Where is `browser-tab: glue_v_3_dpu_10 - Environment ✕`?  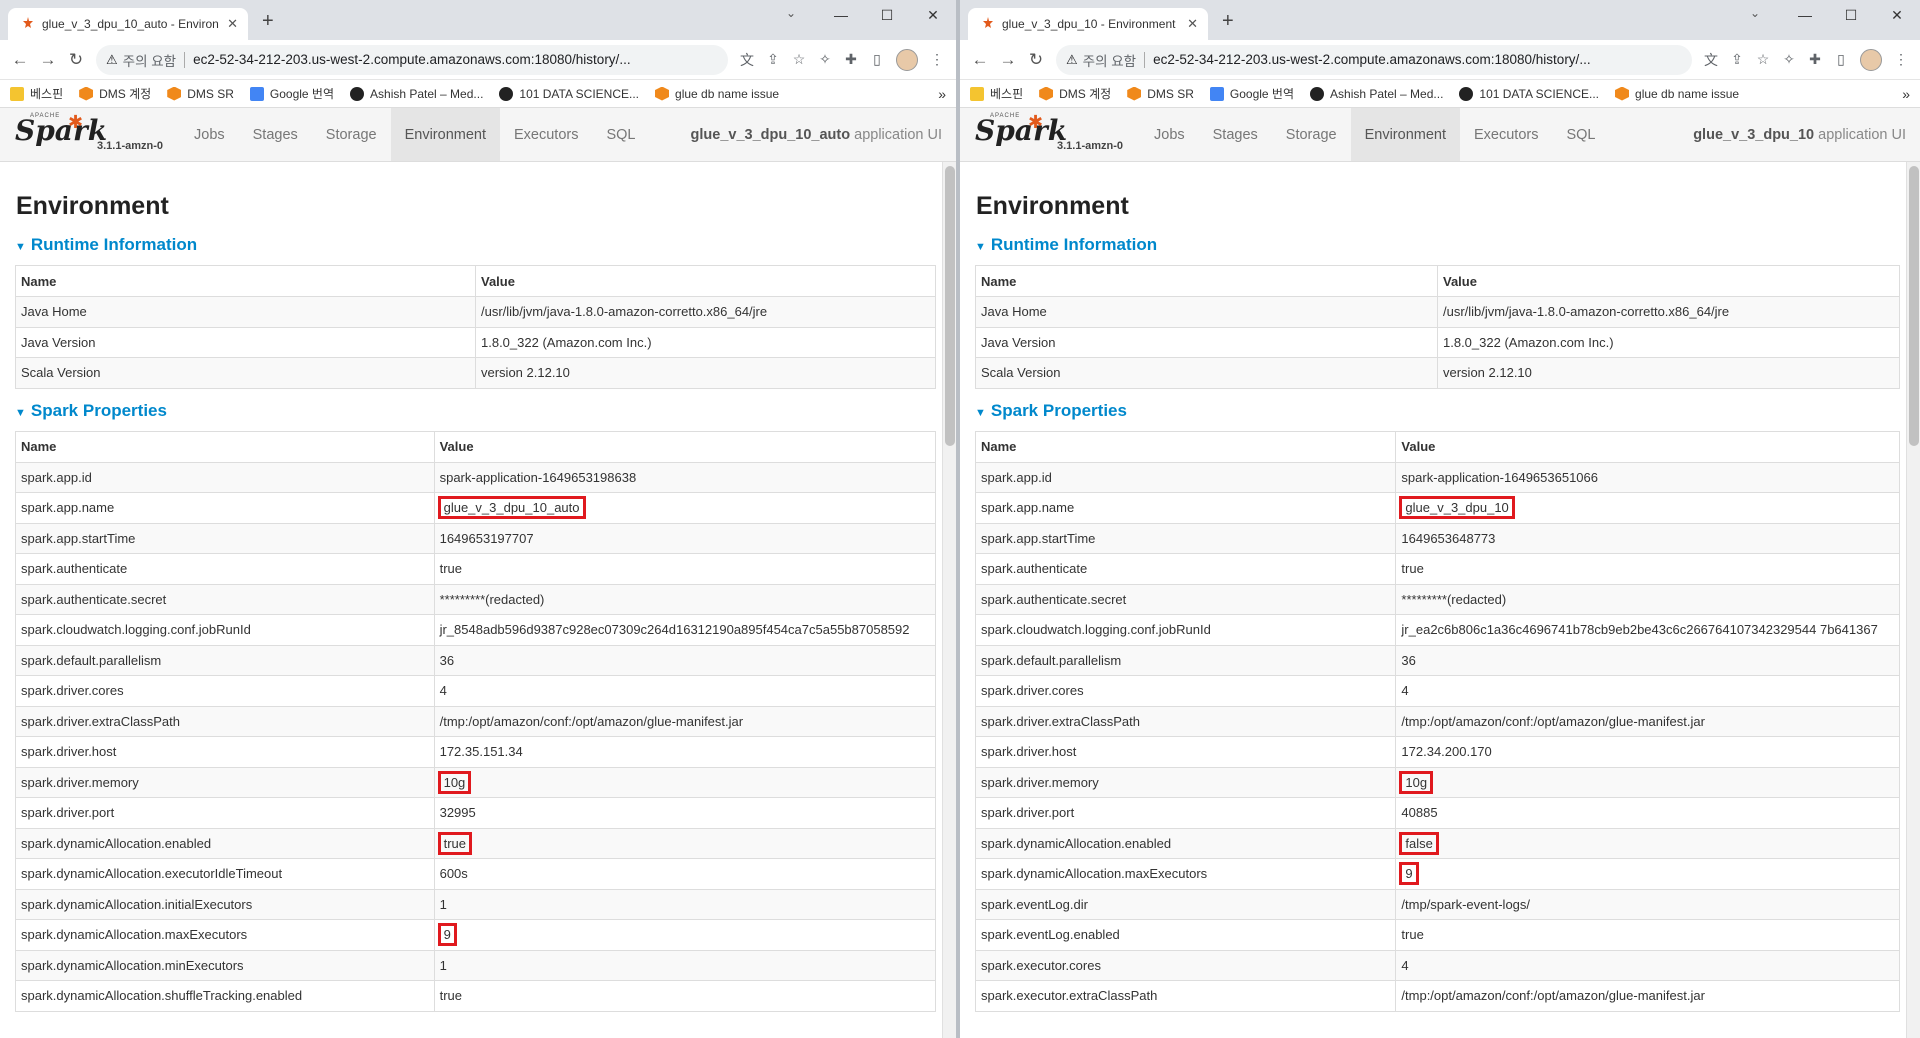 browser-tab: glue_v_3_dpu_10 - Environment ✕ is located at coordinates (1088, 24).